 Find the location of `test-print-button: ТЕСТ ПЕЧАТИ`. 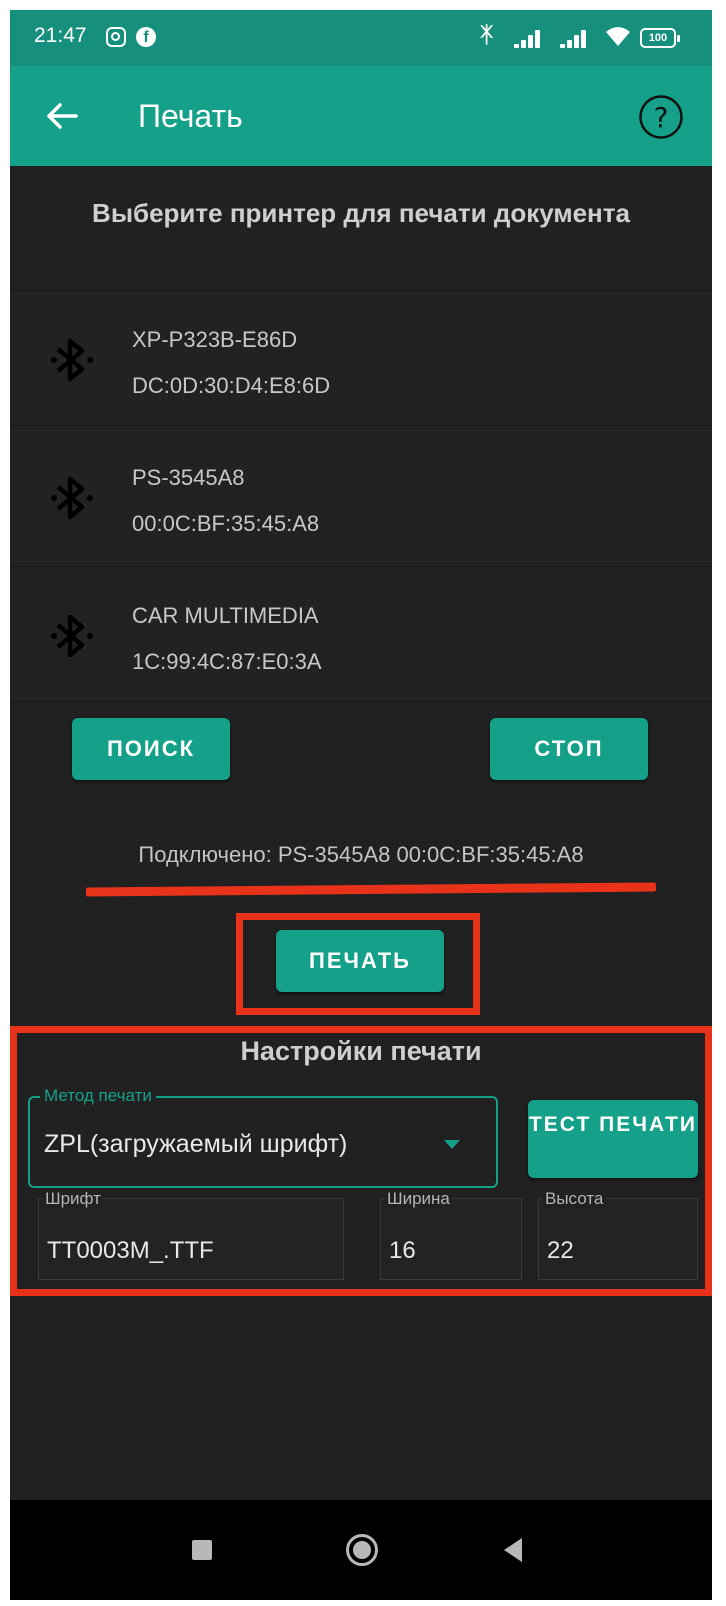

test-print-button: ТЕСТ ПЕЧАТИ is located at coordinates (613, 1139).